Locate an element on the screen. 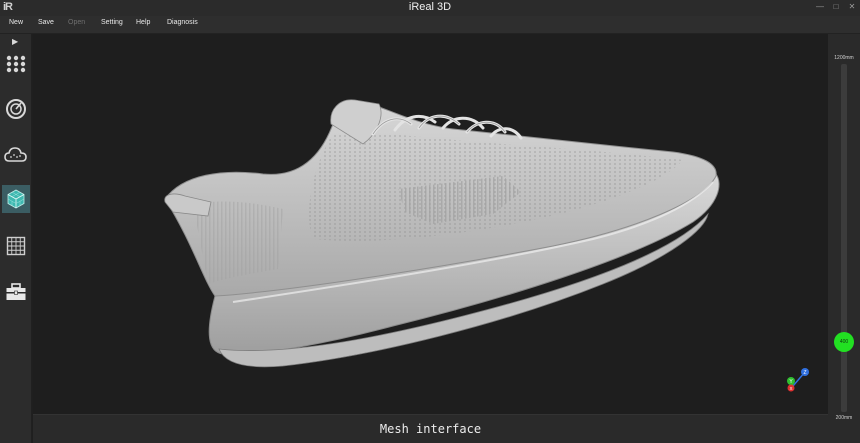 The image size is (860, 443). range-max-label: 1200mm is located at coordinates (844, 58).